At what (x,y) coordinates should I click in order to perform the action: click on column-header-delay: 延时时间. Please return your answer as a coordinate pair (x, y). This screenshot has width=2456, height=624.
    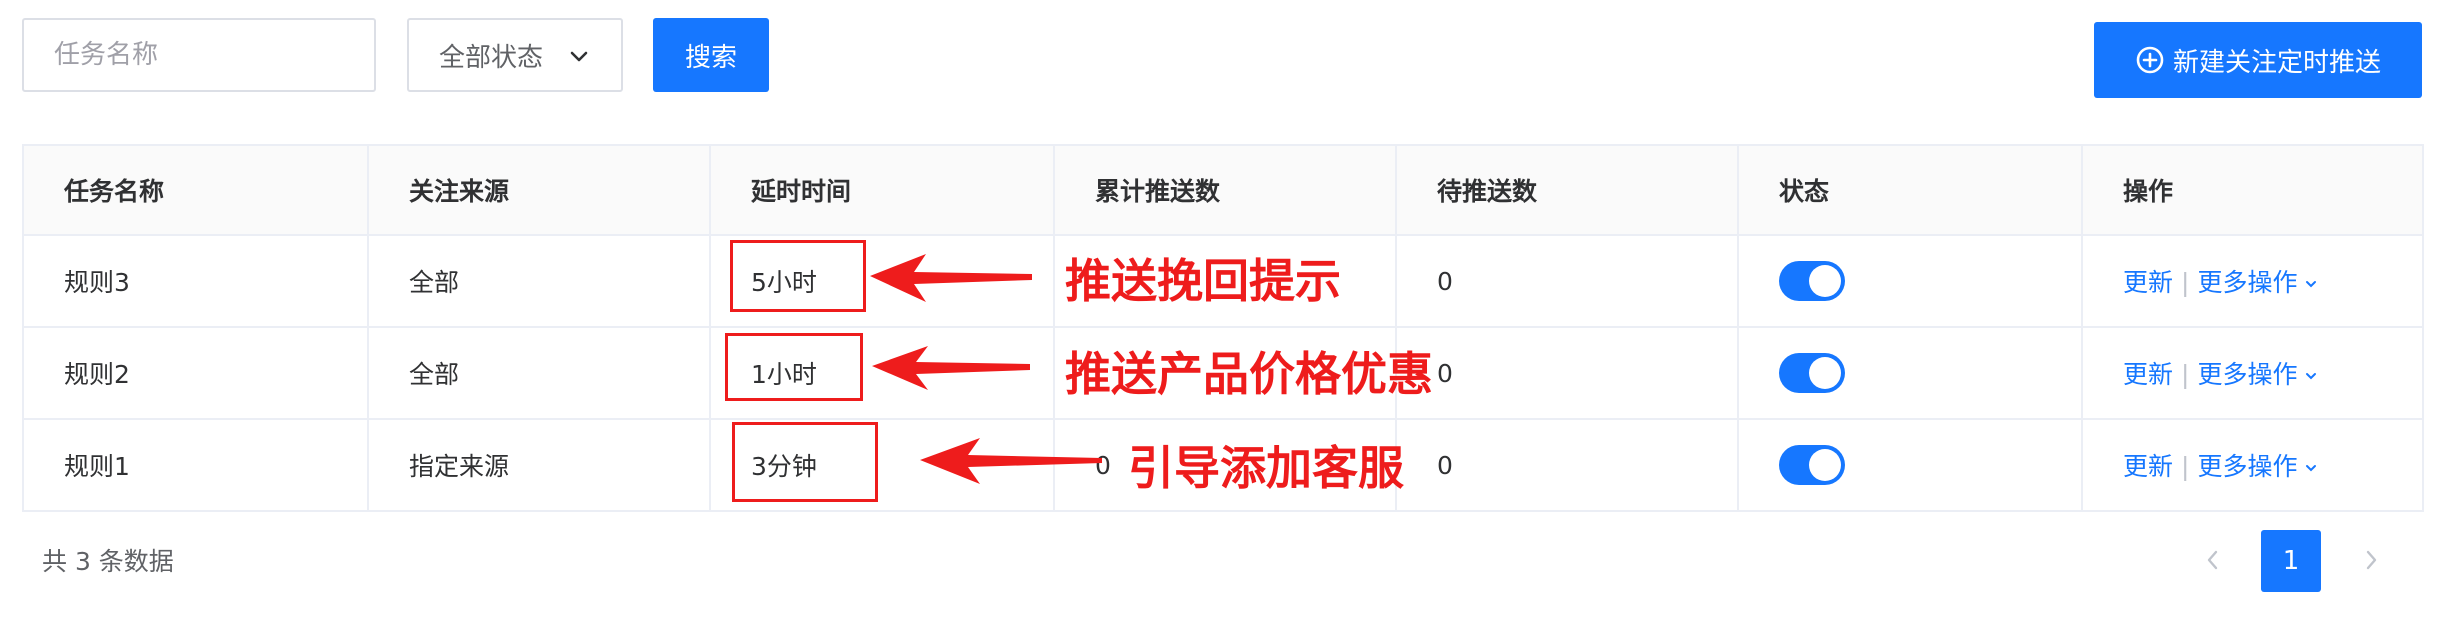
    Looking at the image, I should click on (882, 191).